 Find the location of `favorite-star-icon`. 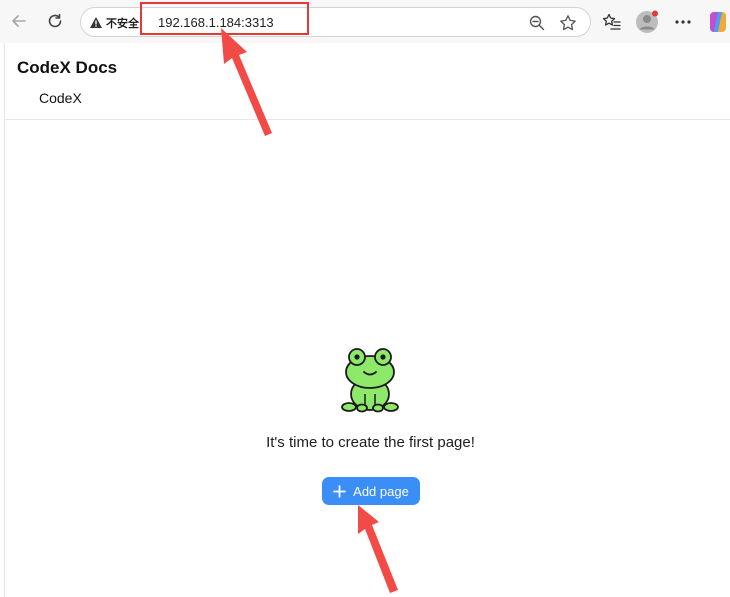

favorite-star-icon is located at coordinates (568, 23).